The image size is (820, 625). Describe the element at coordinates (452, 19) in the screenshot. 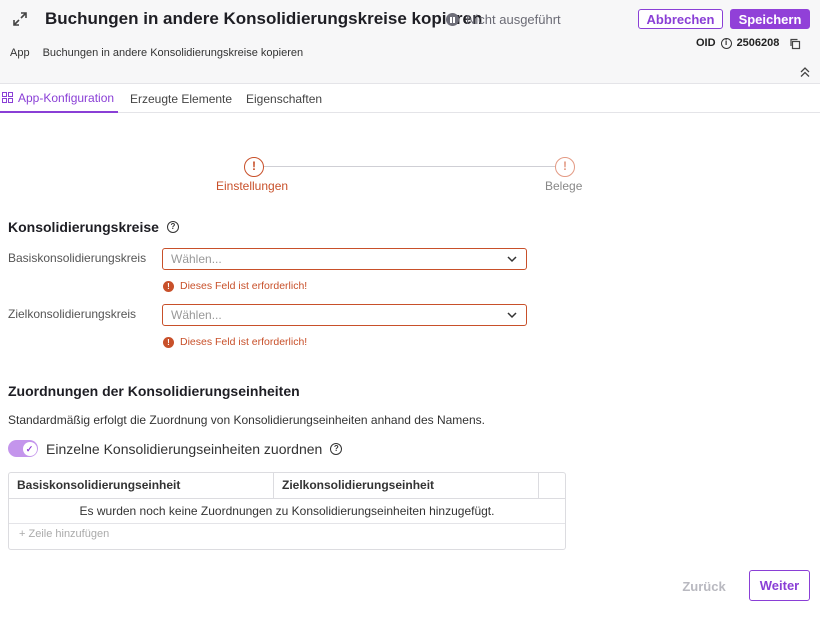

I see `pause-icon` at that location.